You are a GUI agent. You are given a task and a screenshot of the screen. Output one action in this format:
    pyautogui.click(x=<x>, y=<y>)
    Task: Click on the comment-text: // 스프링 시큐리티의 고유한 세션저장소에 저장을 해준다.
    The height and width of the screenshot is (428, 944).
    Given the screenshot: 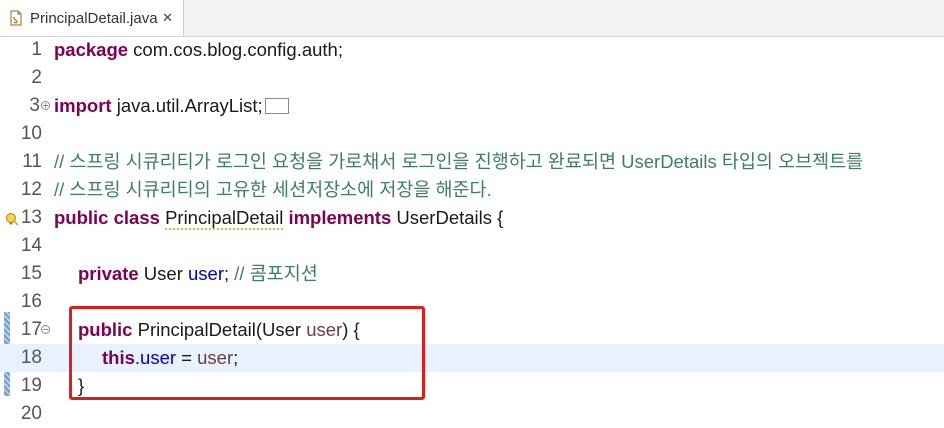 What is the action you would take?
    pyautogui.click(x=273, y=189)
    